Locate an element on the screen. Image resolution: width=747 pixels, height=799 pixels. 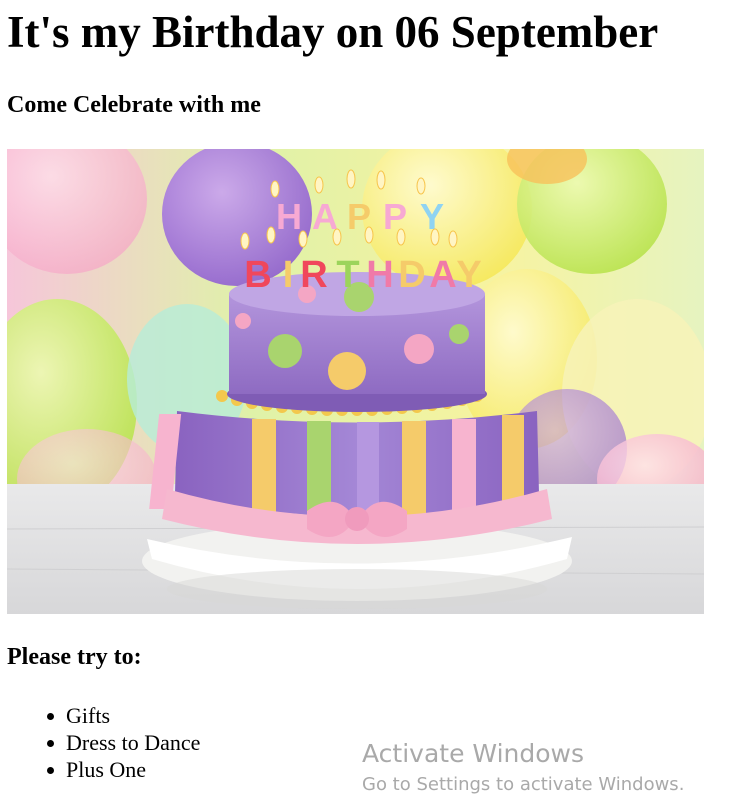
list-item: Dress to Dance is located at coordinates (122, 742).